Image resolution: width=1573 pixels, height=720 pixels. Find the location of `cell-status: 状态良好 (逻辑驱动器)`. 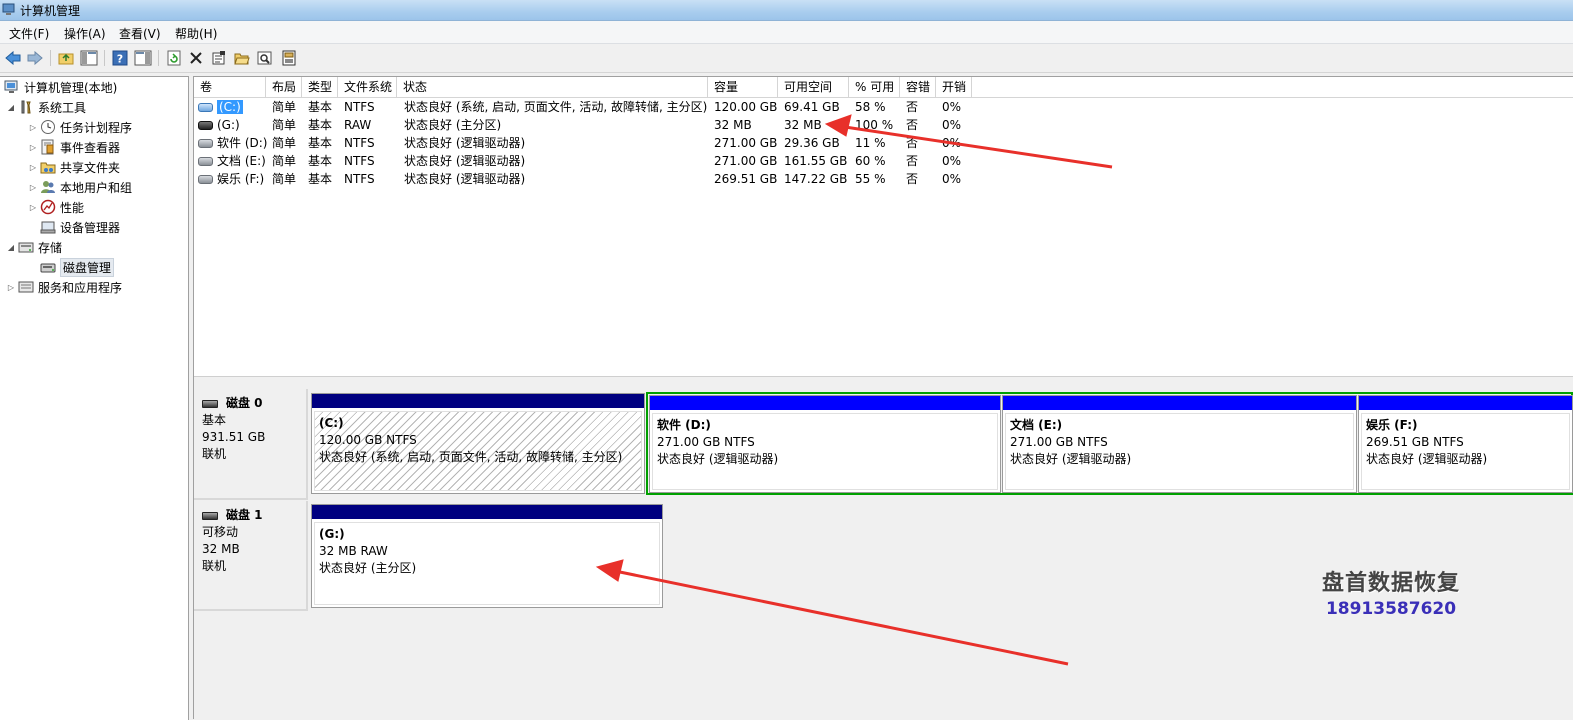

cell-status: 状态良好 (逻辑驱动器) is located at coordinates (465, 161).